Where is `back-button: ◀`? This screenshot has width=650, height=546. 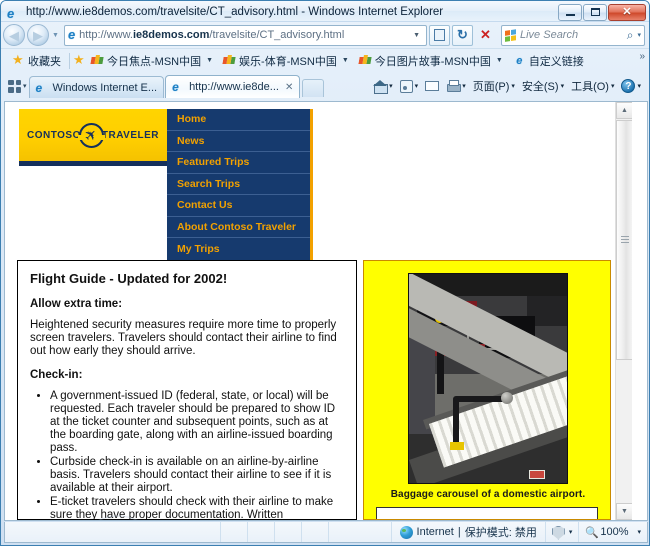
back-button: ◀ is located at coordinates (14, 35).